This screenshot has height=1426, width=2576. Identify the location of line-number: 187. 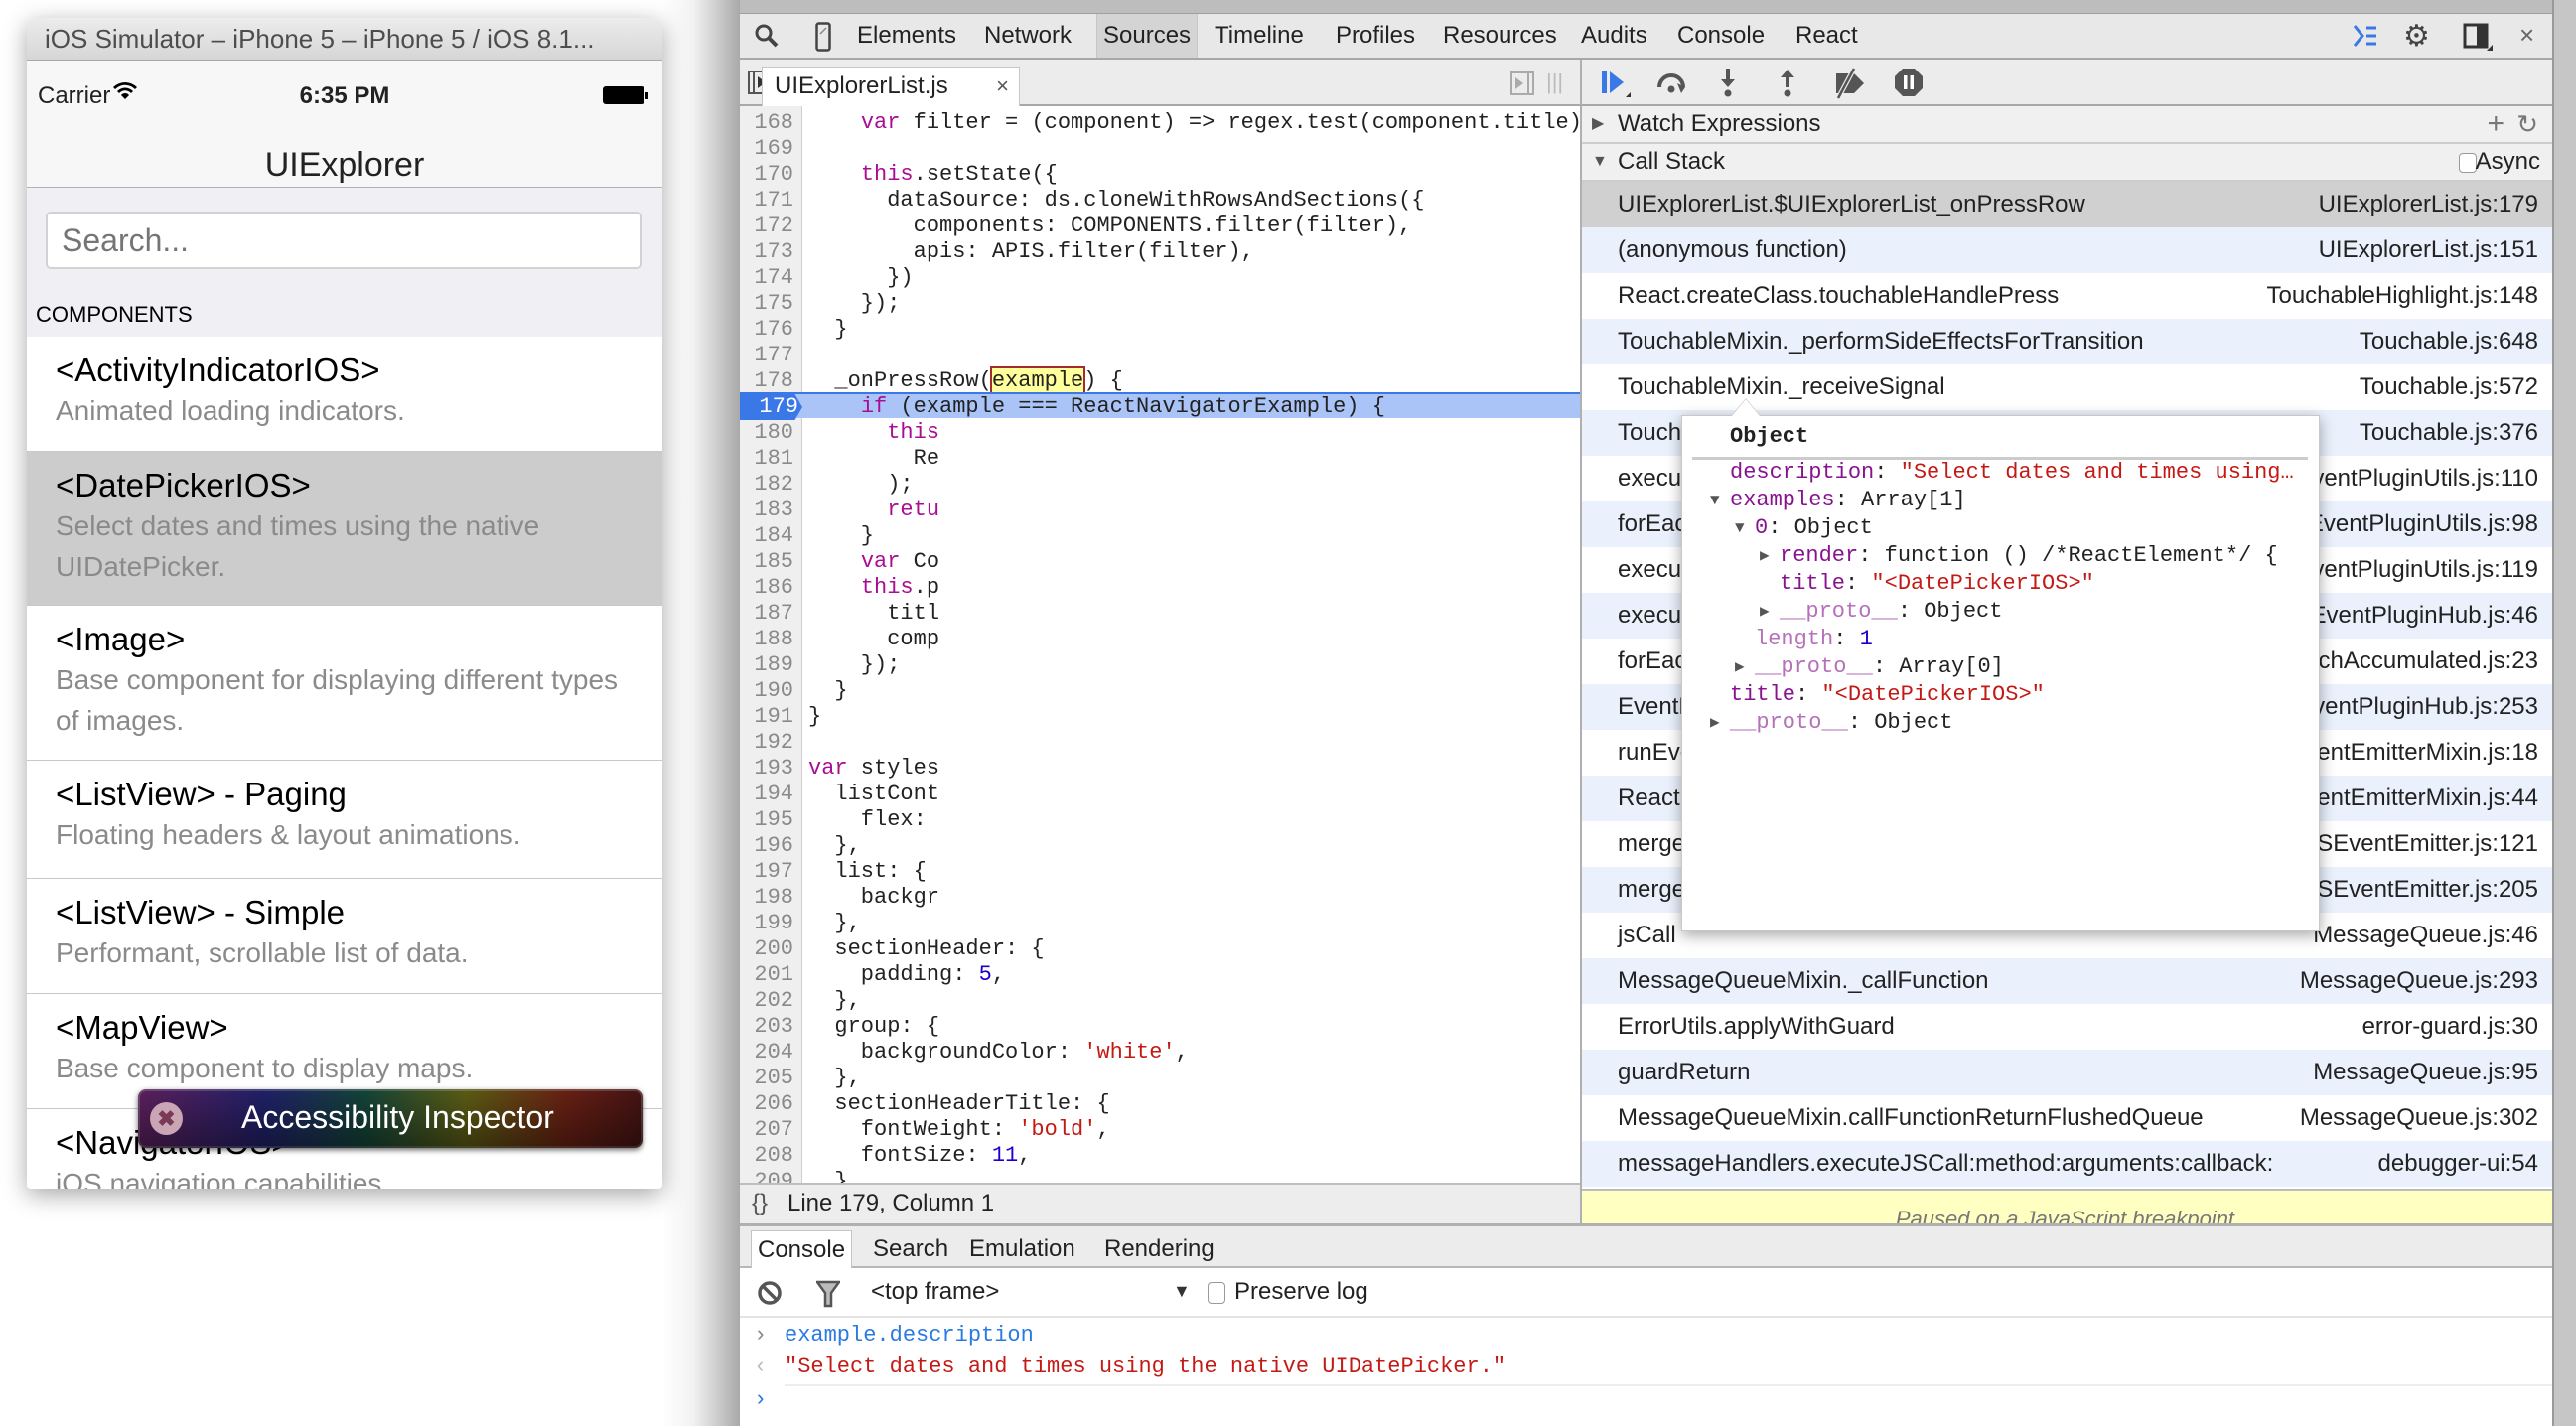
(769, 614).